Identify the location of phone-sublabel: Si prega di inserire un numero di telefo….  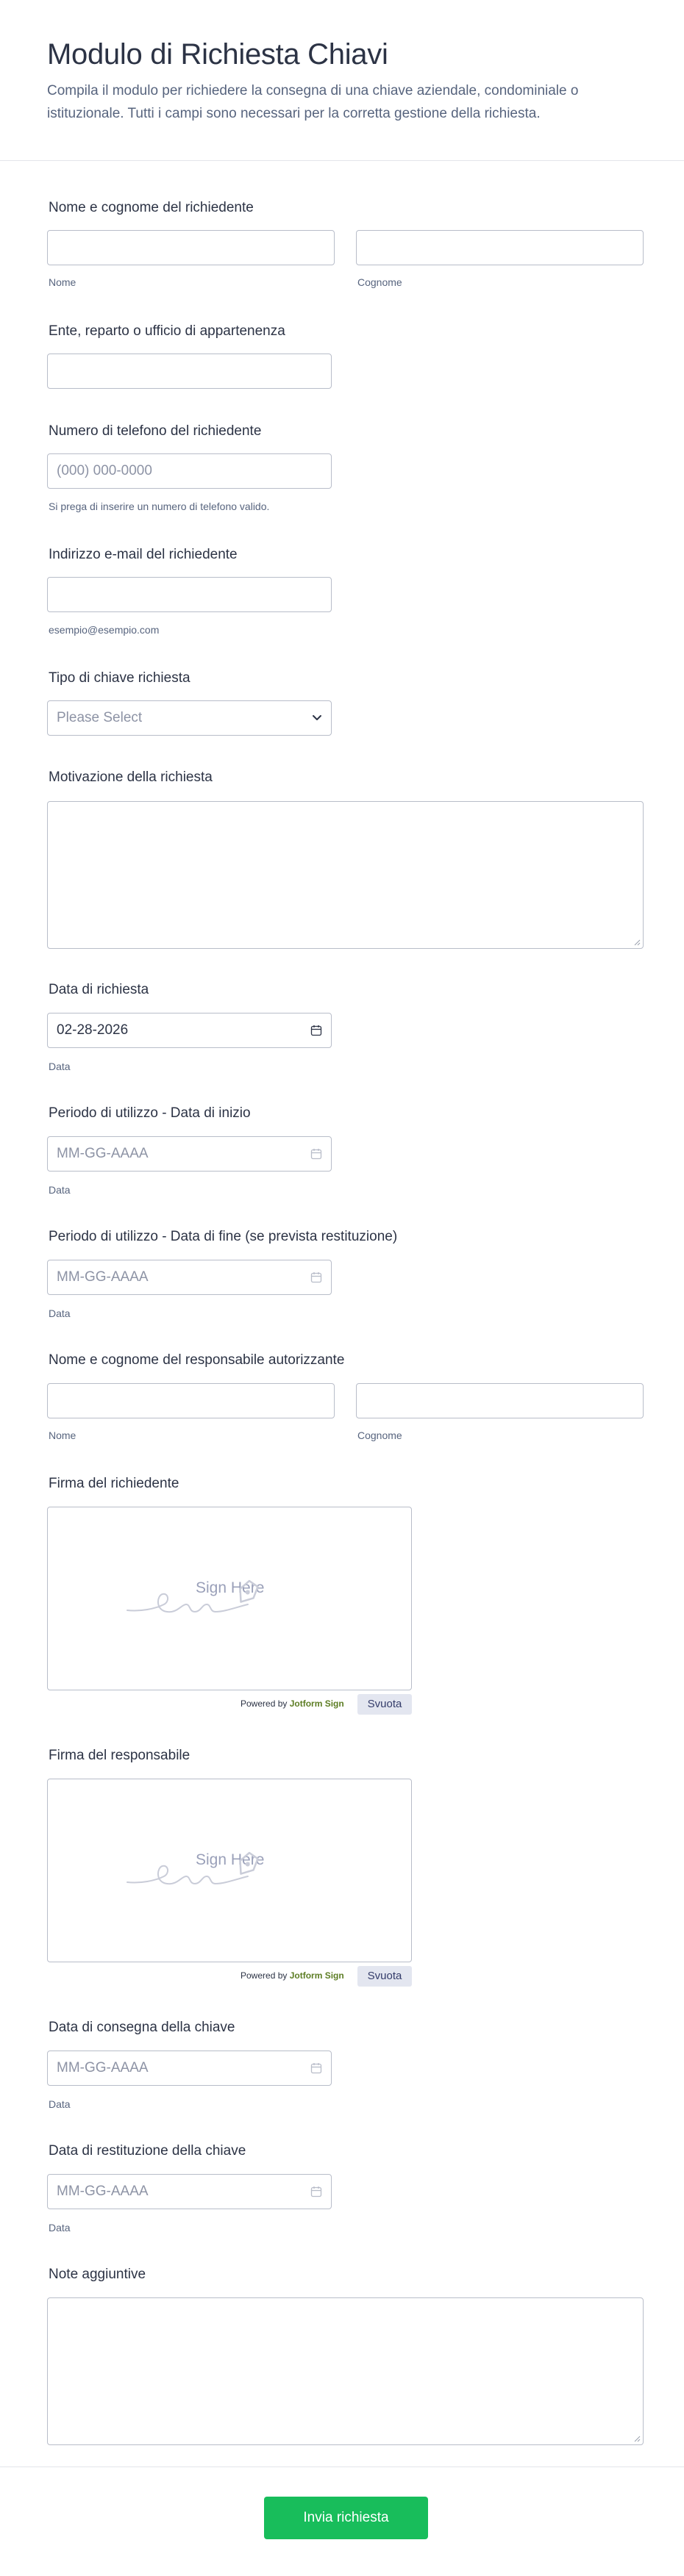
(159, 506).